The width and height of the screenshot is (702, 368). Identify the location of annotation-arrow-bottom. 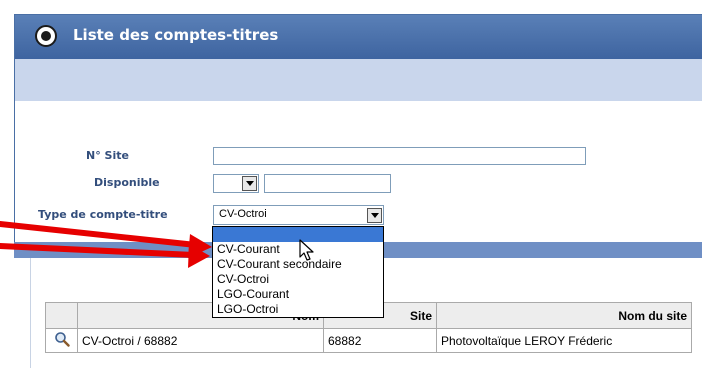
(105, 255).